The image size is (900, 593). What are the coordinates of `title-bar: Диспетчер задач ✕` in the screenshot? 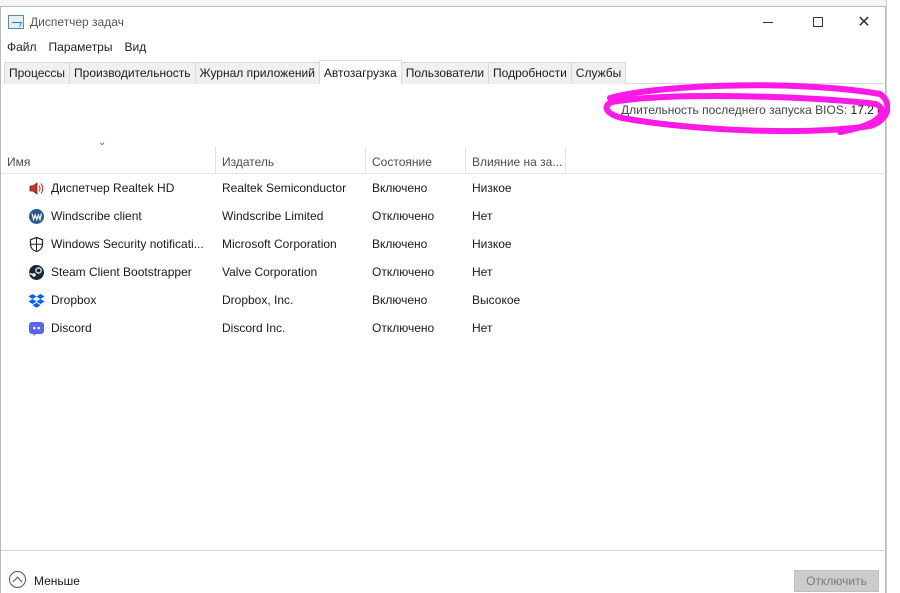 It's located at (443, 22).